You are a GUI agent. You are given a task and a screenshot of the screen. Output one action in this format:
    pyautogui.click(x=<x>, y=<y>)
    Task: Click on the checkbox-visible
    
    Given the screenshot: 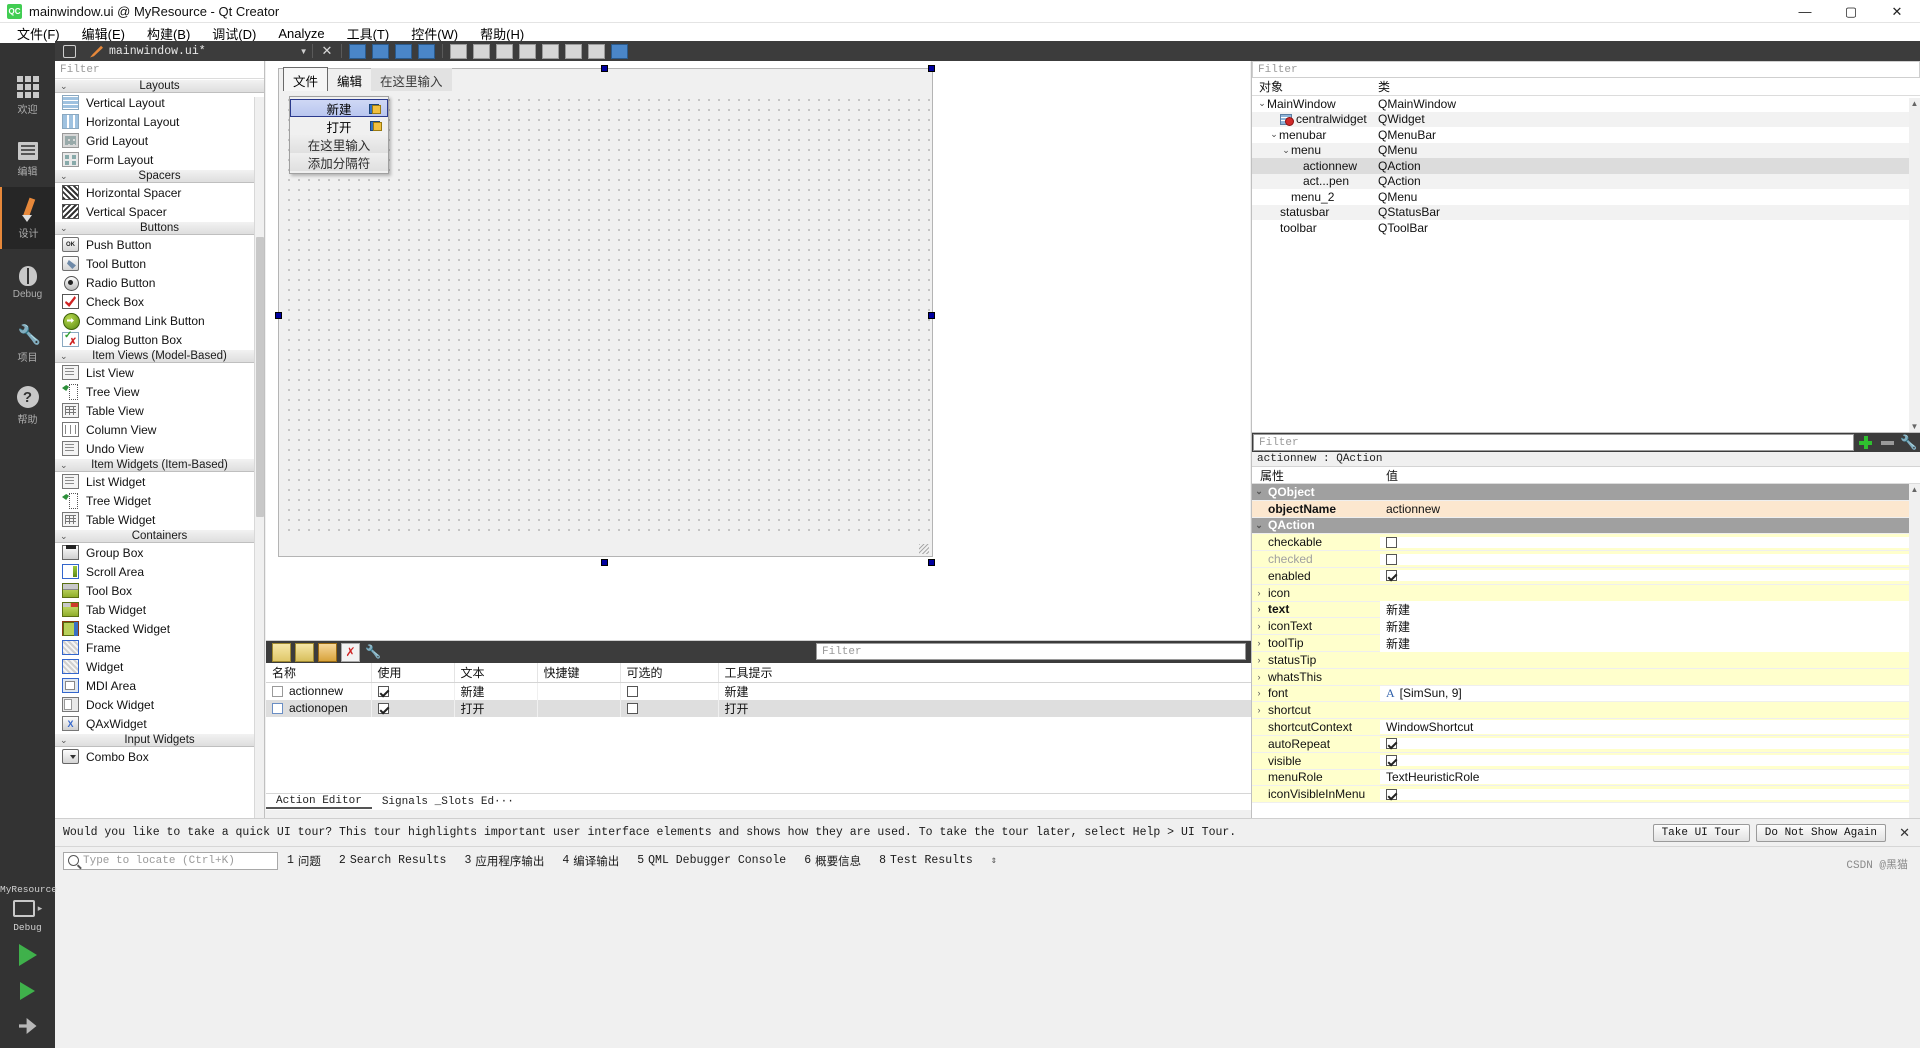 What is the action you would take?
    pyautogui.click(x=1391, y=761)
    